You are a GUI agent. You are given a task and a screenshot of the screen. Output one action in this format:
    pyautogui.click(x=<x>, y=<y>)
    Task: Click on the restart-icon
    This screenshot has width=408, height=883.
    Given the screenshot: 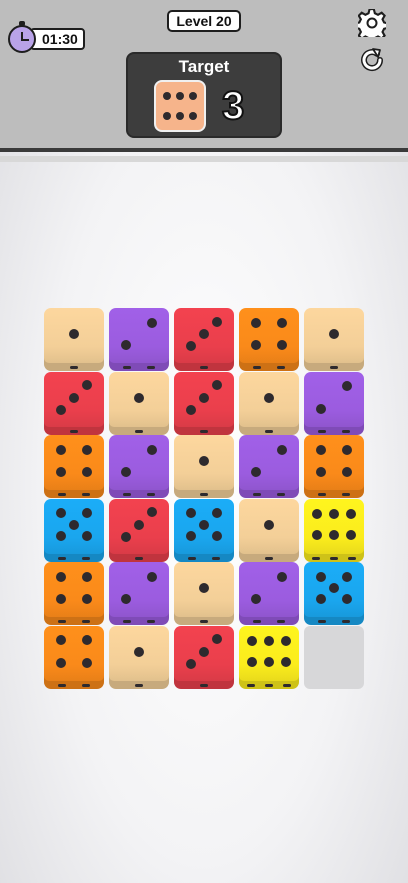 What is the action you would take?
    pyautogui.click(x=372, y=60)
    